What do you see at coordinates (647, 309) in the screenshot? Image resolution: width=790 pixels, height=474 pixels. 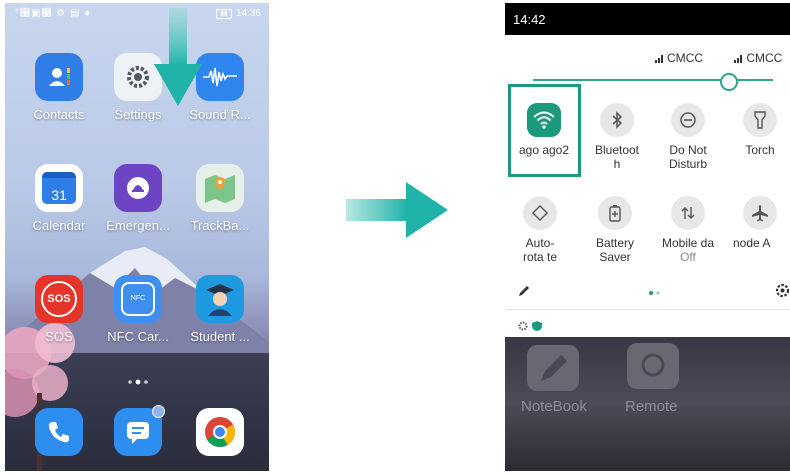 I see `divider` at bounding box center [647, 309].